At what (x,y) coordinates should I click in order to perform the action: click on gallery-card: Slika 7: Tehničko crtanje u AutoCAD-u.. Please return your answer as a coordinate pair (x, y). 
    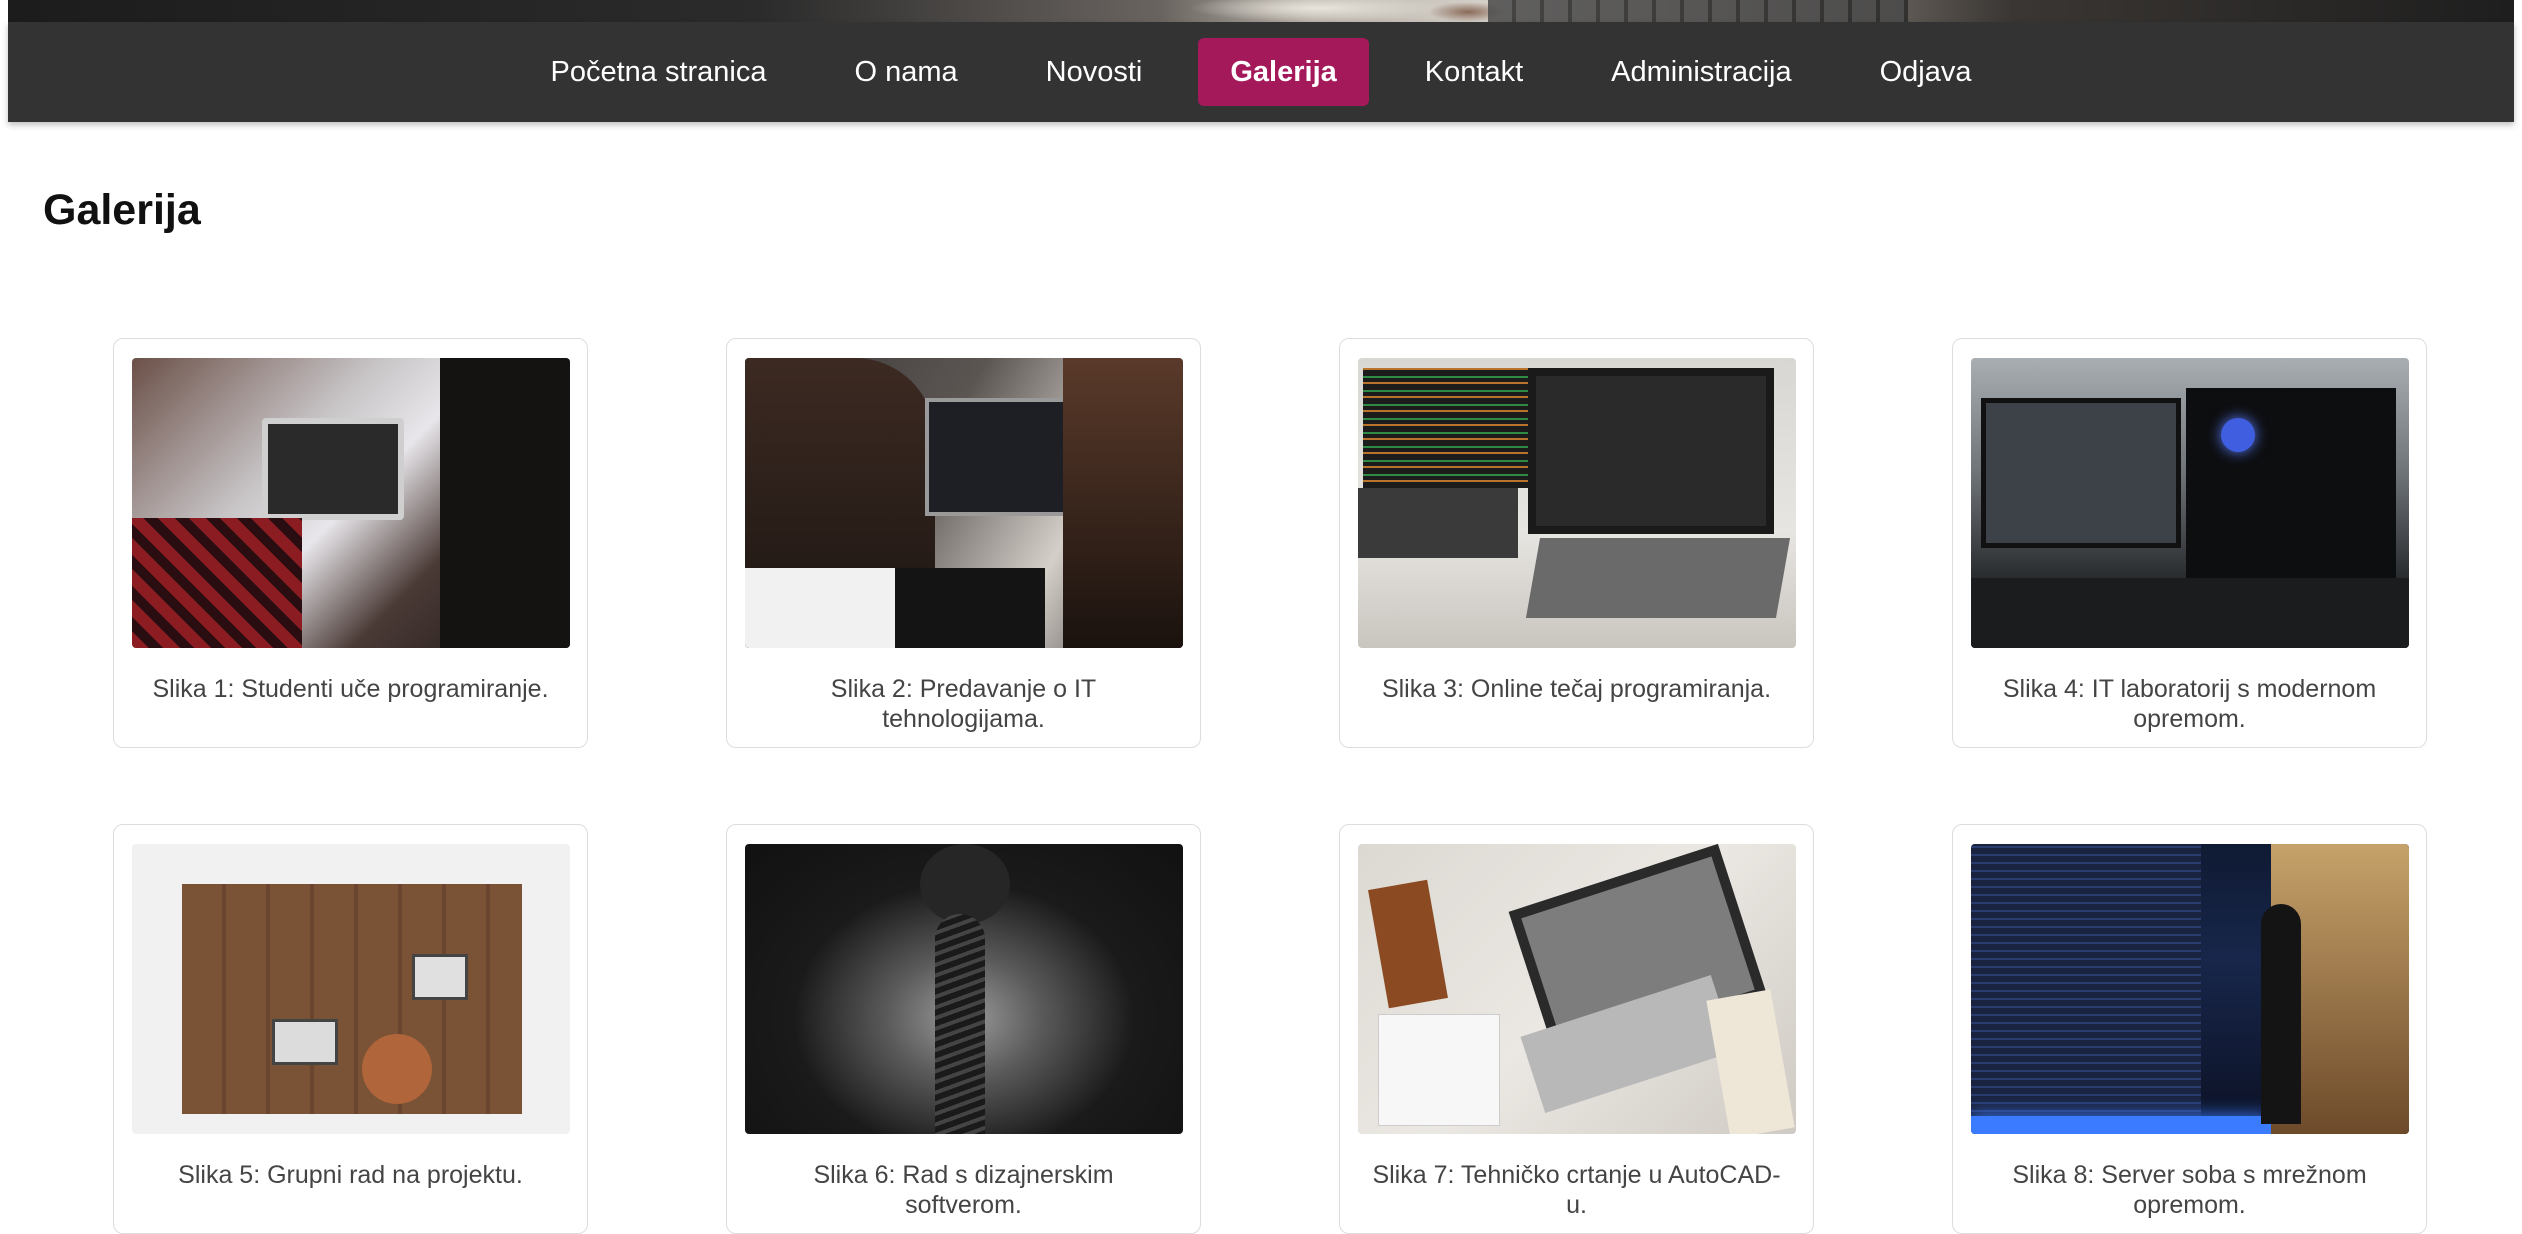
    Looking at the image, I should click on (1576, 1029).